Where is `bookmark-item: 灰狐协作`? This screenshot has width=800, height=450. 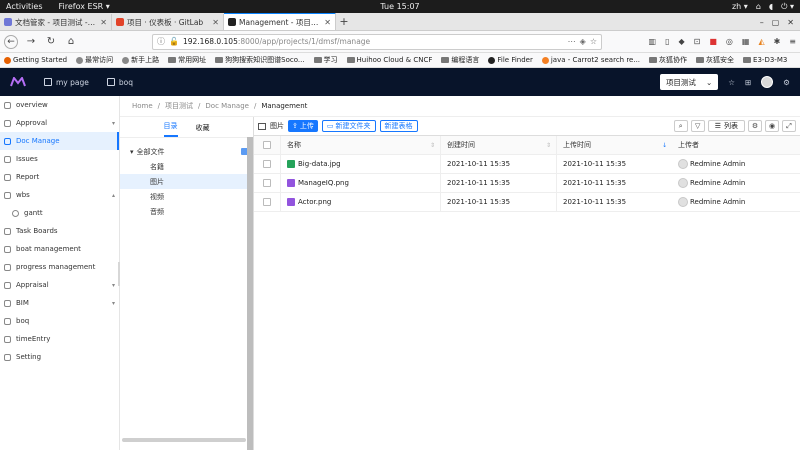
bookmark-item: 灰狐协作 is located at coordinates (668, 60).